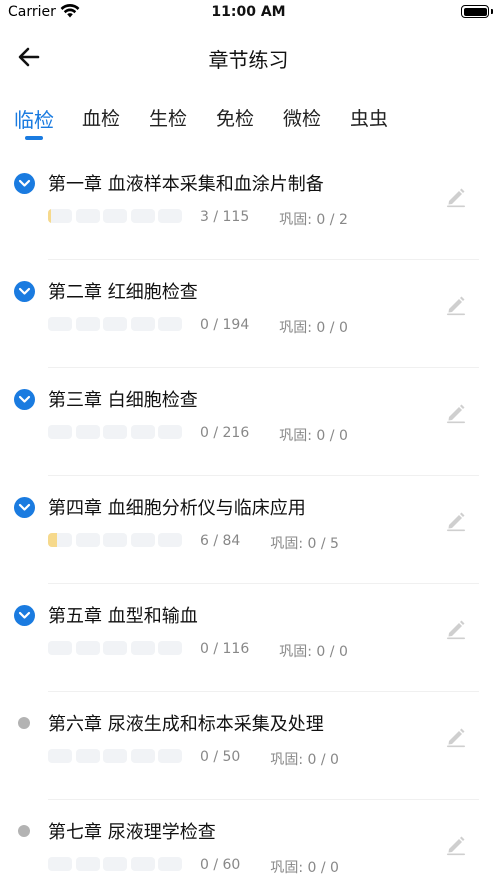 The image size is (497, 883). Describe the element at coordinates (313, 220) in the screenshot. I see `consolidate-count: 巩固: 0 / 2` at that location.